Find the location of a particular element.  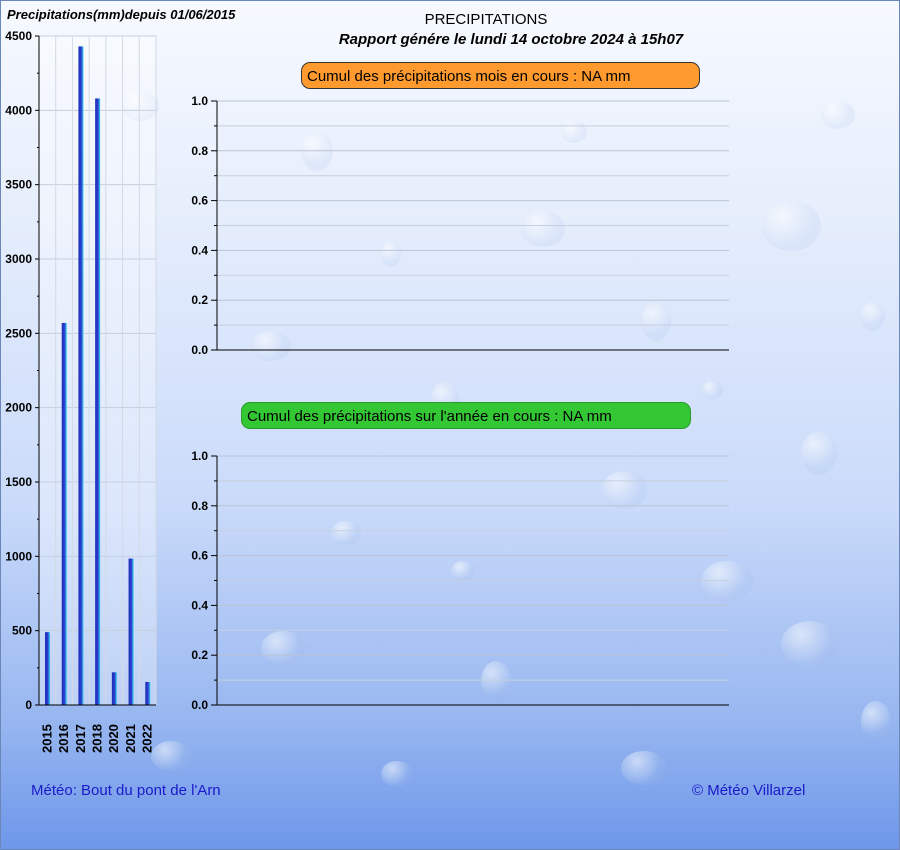

x-tick-label: 2016 is located at coordinates (63, 738).